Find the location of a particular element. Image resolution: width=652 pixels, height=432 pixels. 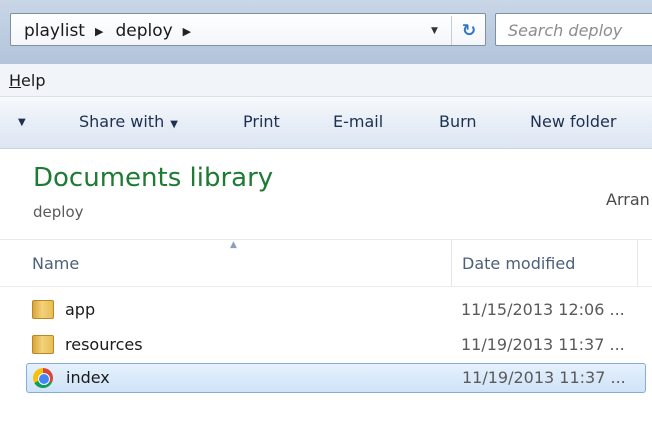

column-header-row: ▲ Name Date modified is located at coordinates (326, 263).